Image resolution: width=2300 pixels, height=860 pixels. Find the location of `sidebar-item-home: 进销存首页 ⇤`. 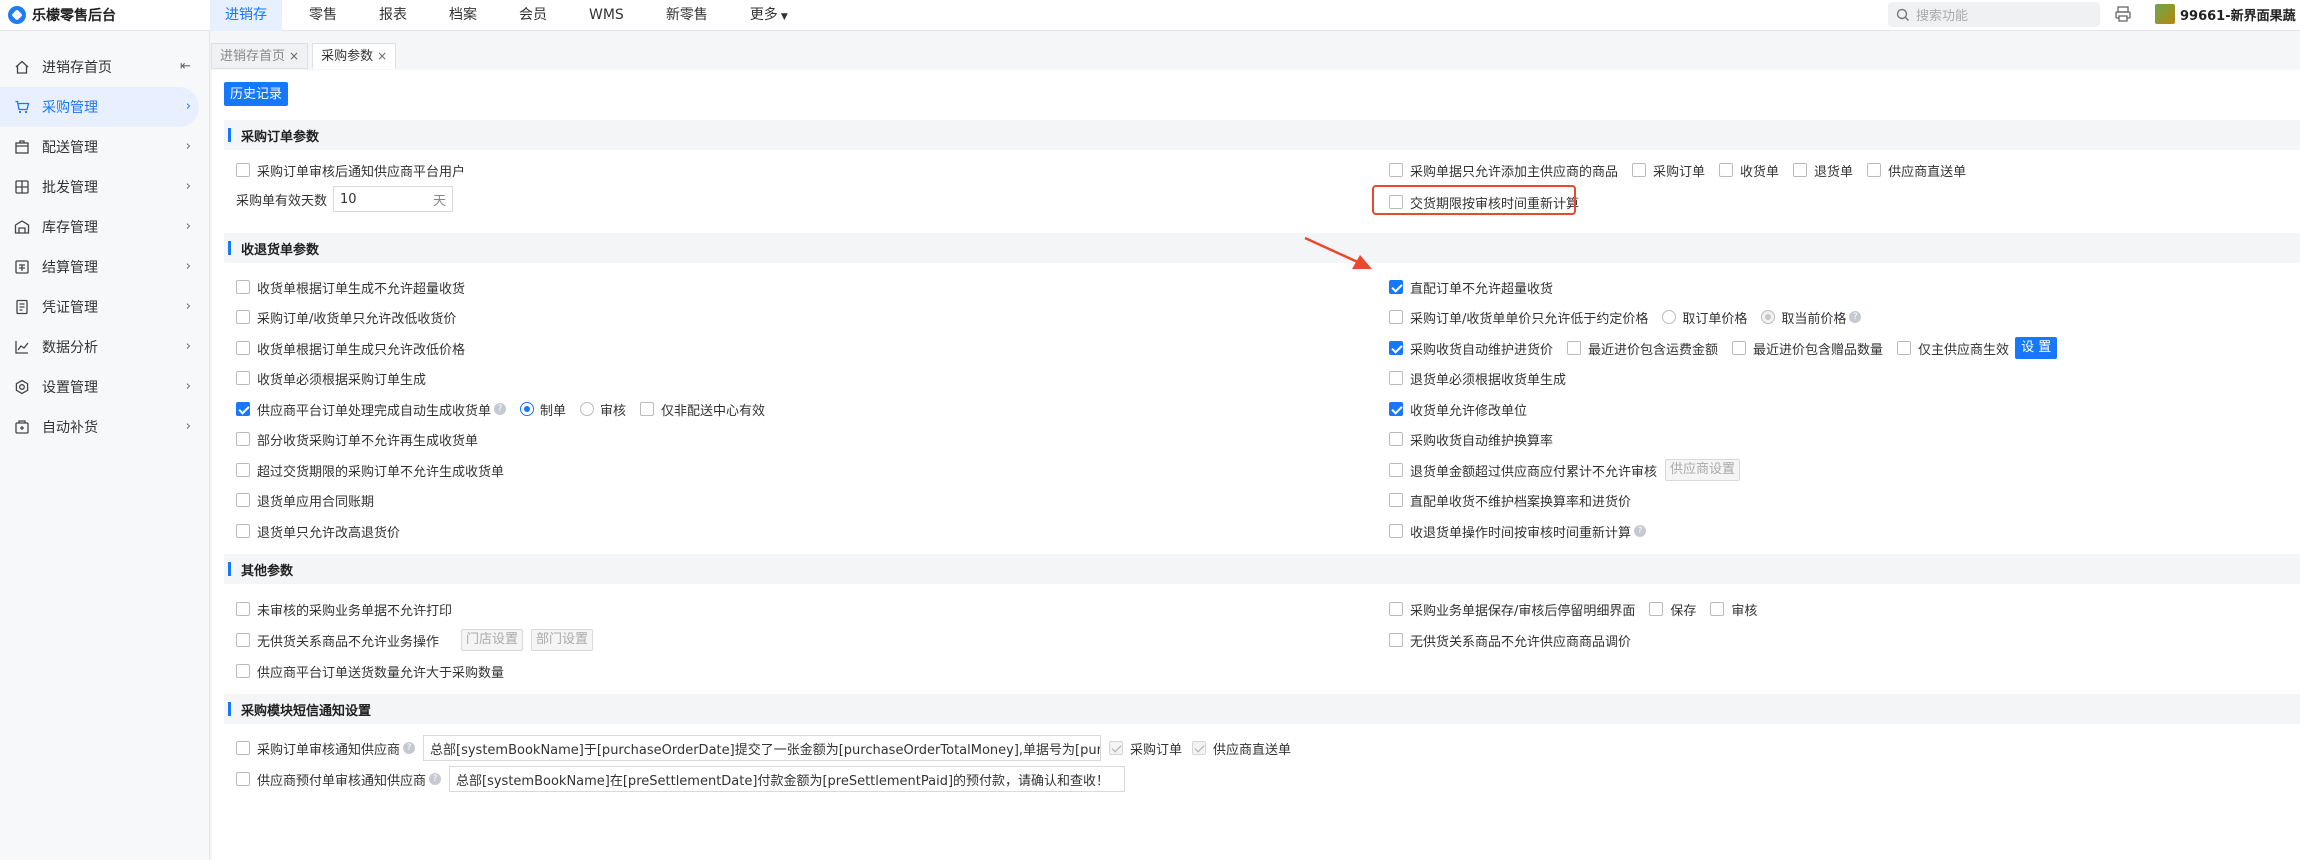

sidebar-item-home: 进销存首页 ⇤ is located at coordinates (104, 67).